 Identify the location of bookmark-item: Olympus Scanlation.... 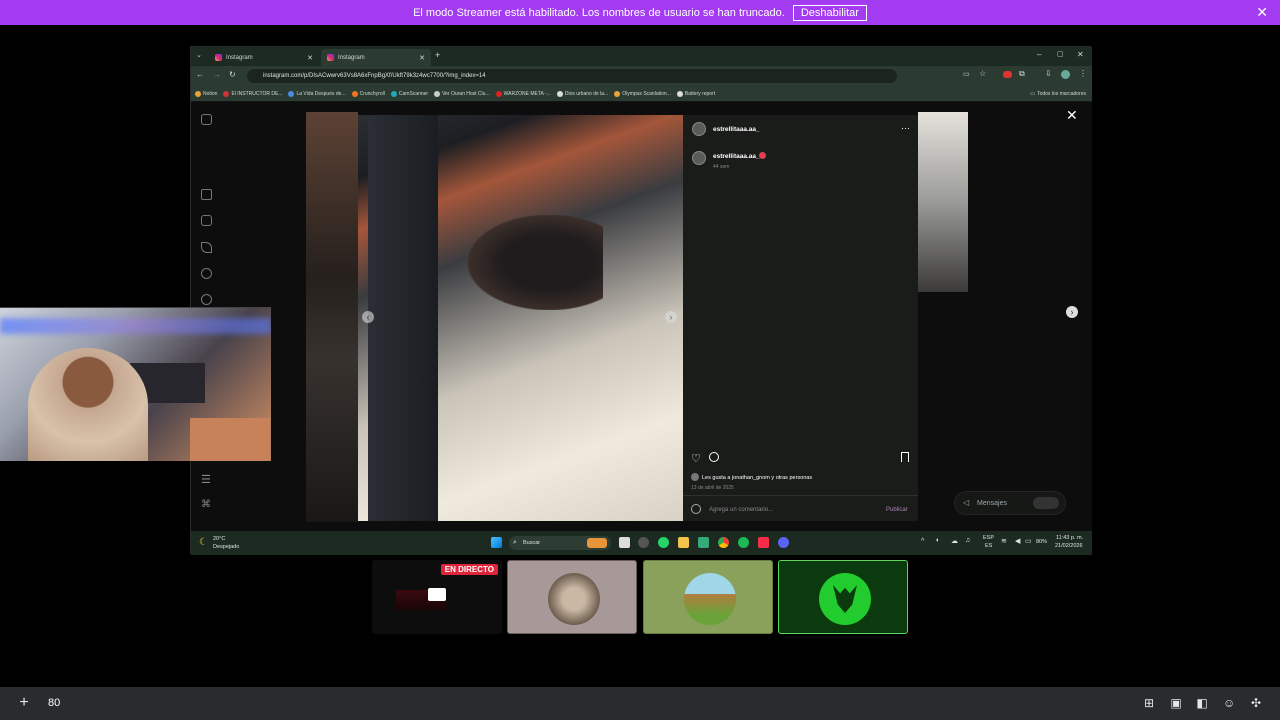
(642, 93).